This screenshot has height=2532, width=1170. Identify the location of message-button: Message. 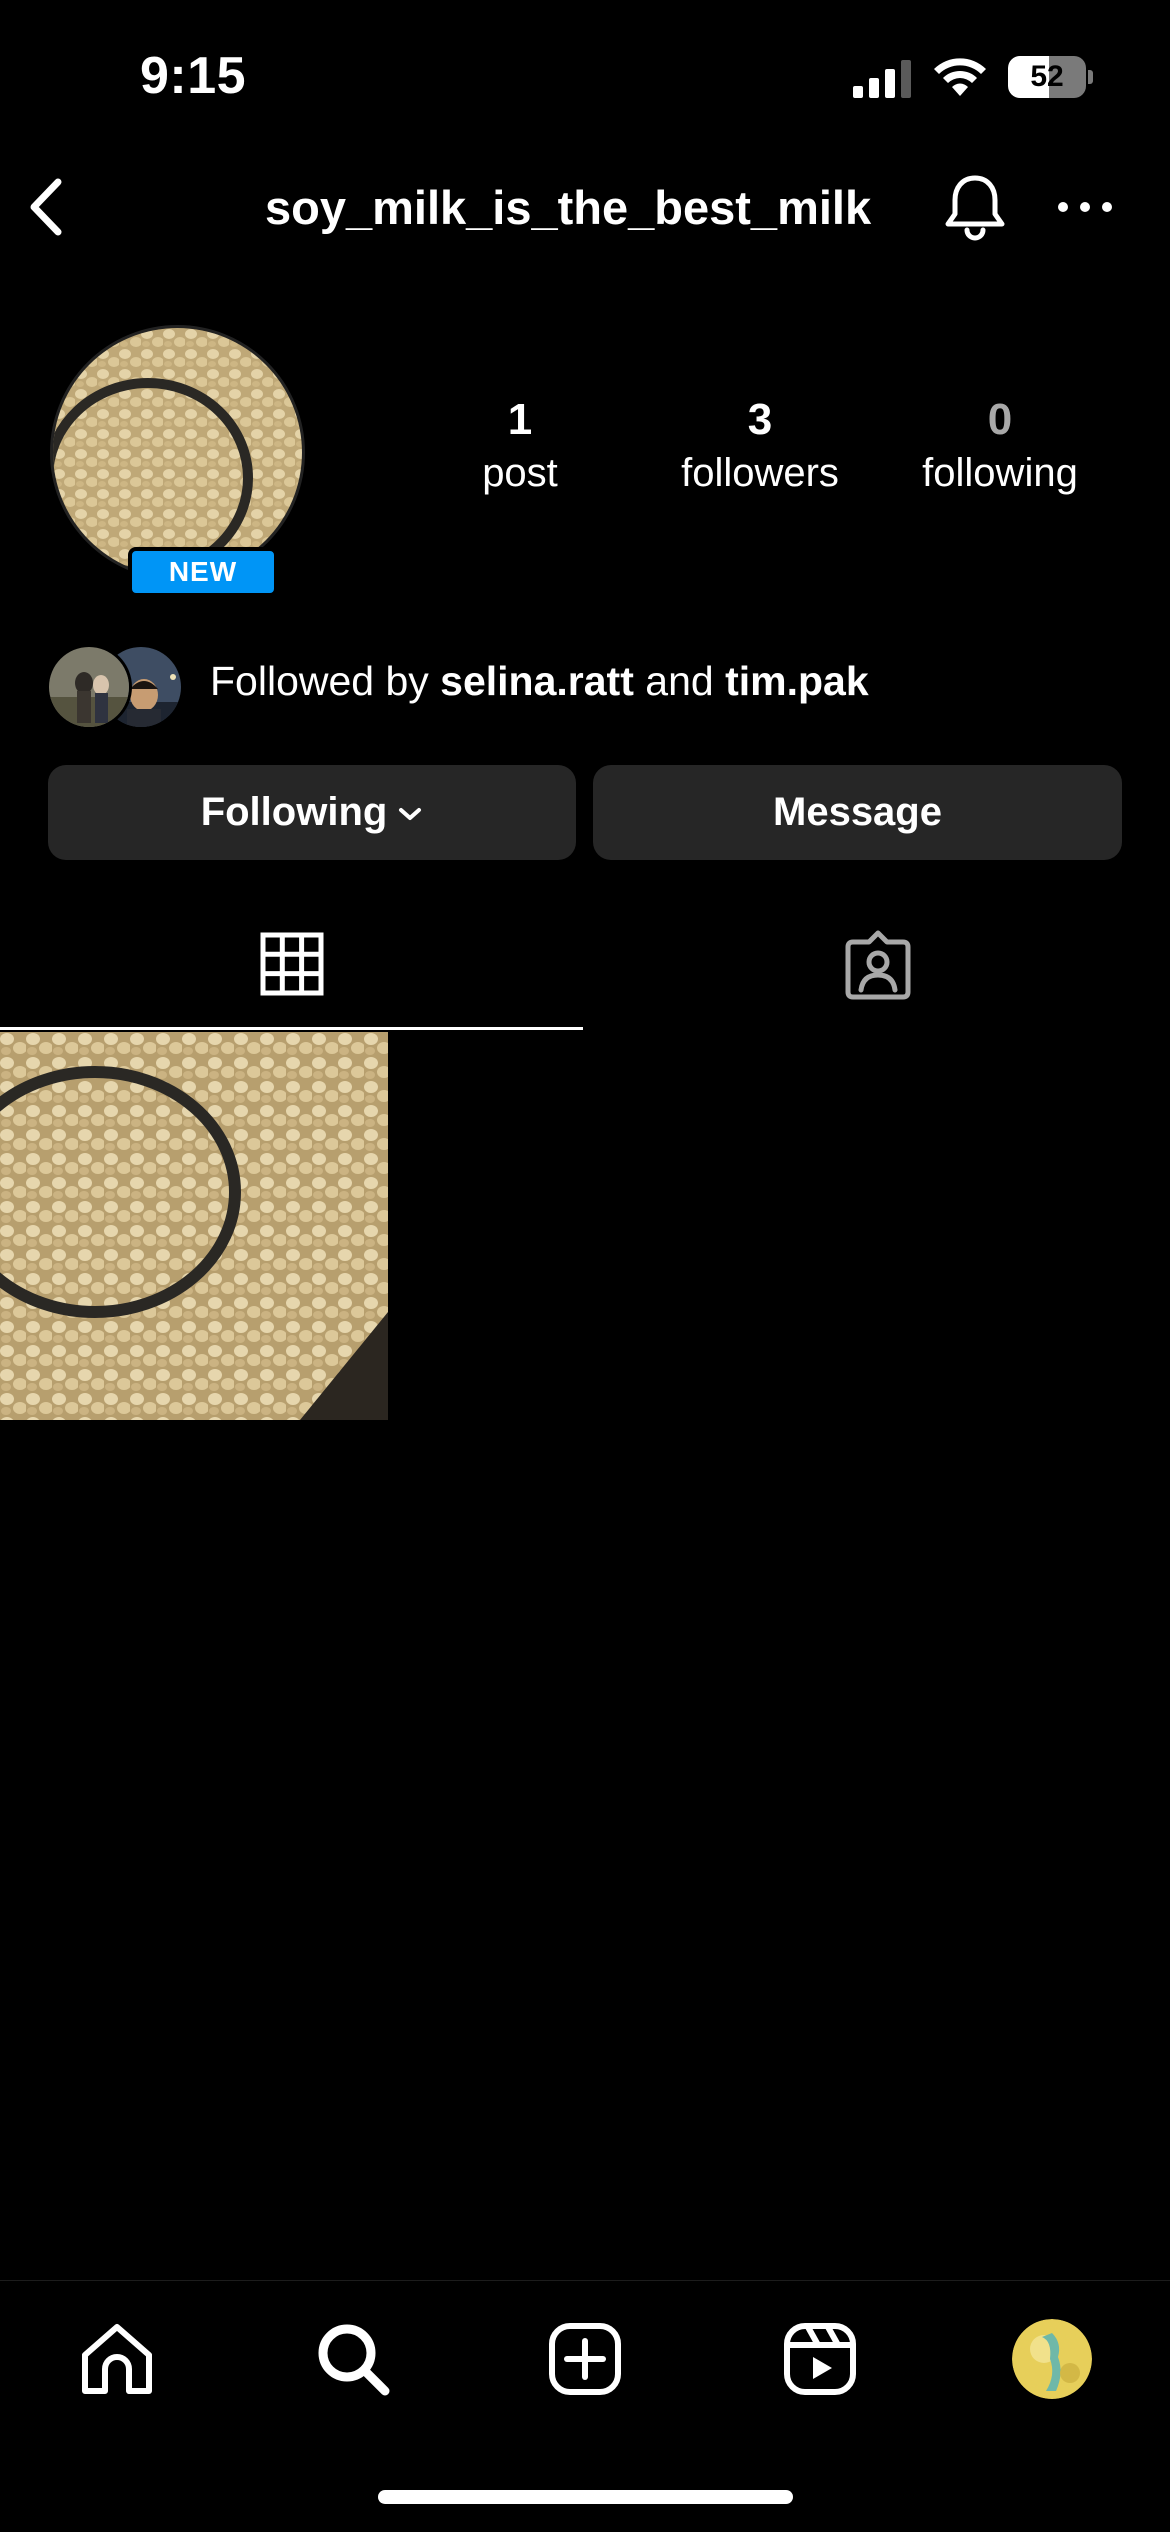
(857, 812).